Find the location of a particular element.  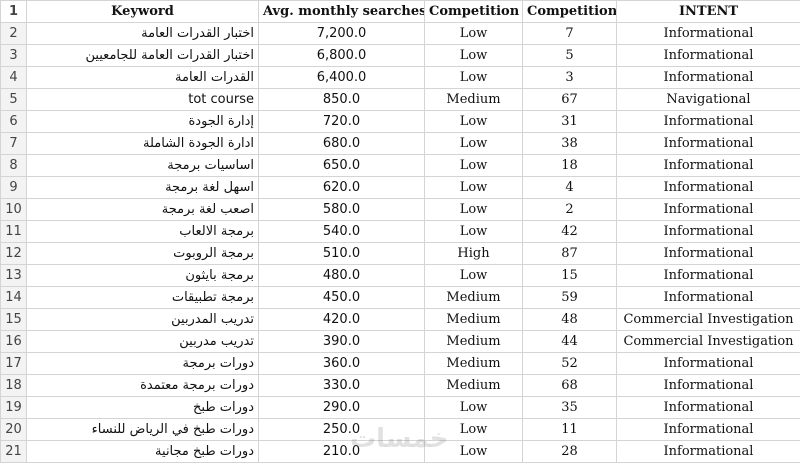

competition-score-cell: 5 is located at coordinates (570, 56).